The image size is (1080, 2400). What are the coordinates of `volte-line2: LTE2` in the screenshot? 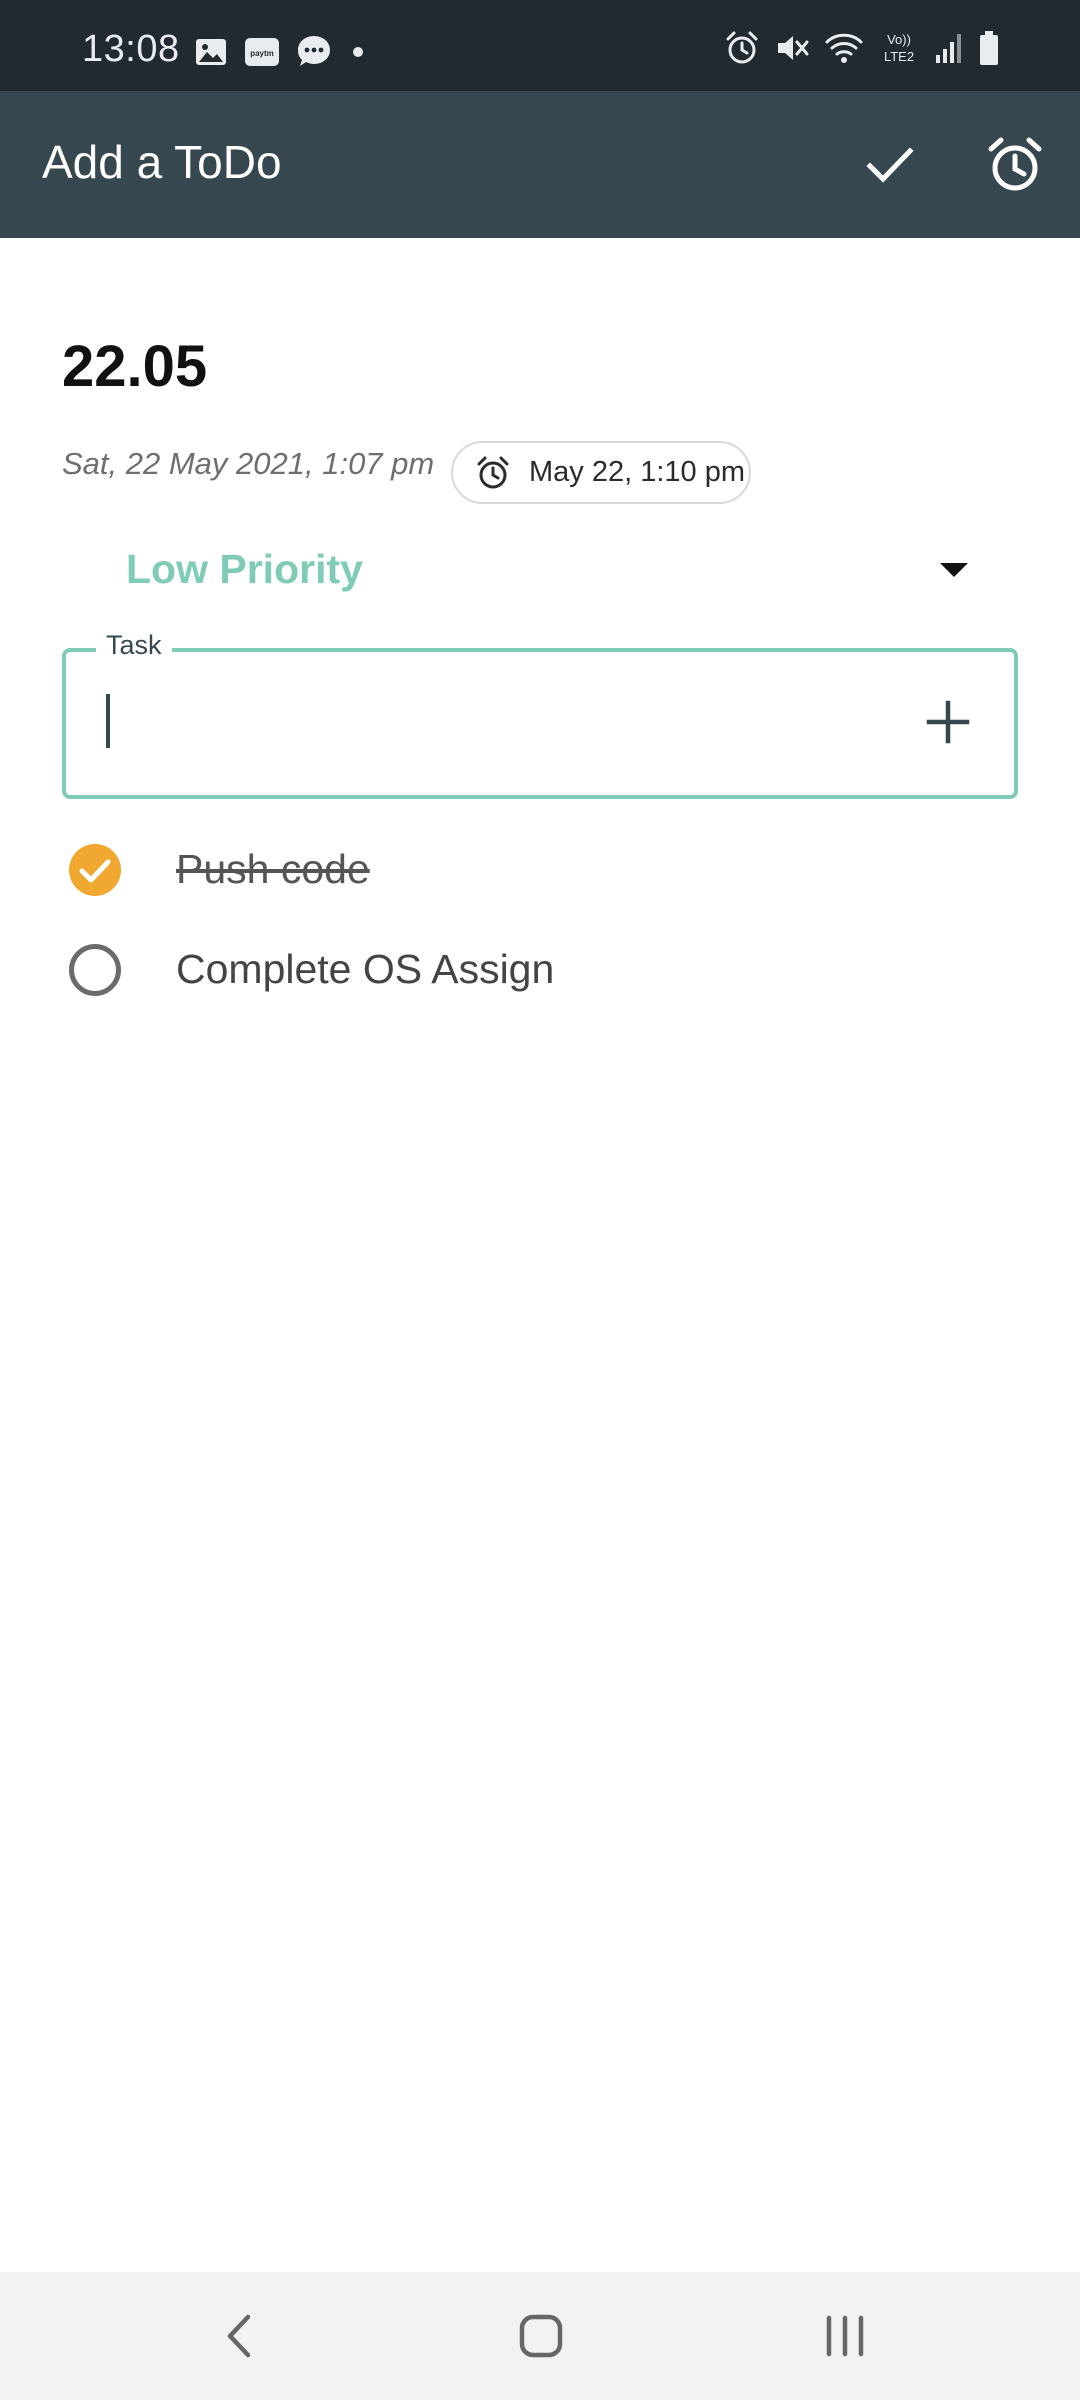 It's located at (899, 56).